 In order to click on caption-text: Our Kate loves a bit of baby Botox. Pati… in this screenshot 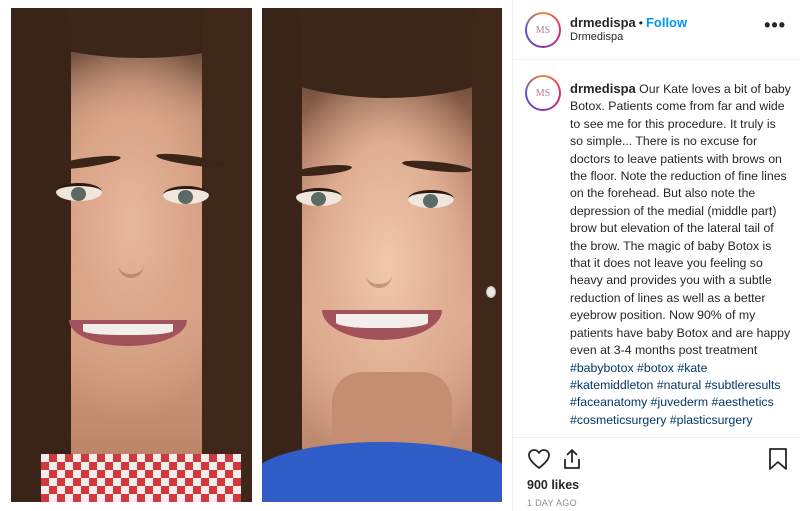, I will do `click(680, 220)`.